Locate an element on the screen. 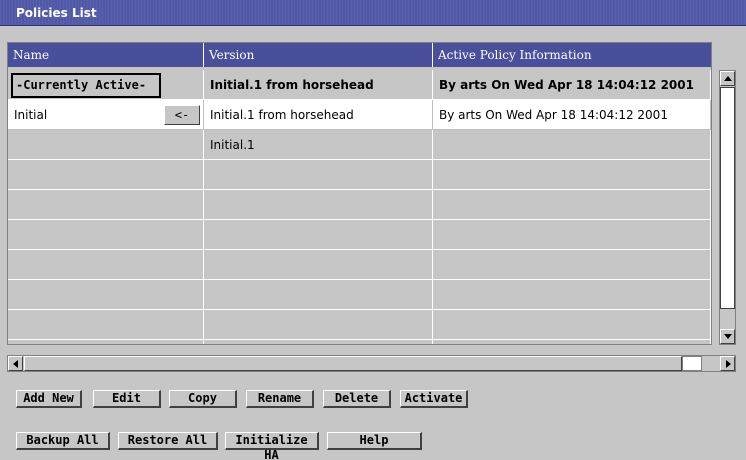 Image resolution: width=746 pixels, height=460 pixels. initialize-ha-button: Initialize HA is located at coordinates (272, 446).